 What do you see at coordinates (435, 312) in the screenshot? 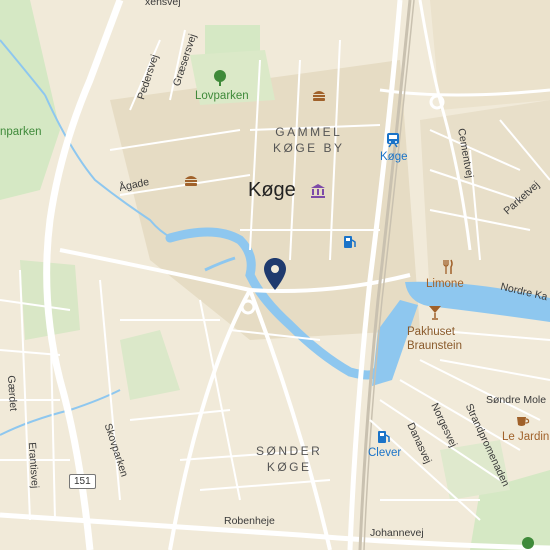
I see `cocktail-bar-icon` at bounding box center [435, 312].